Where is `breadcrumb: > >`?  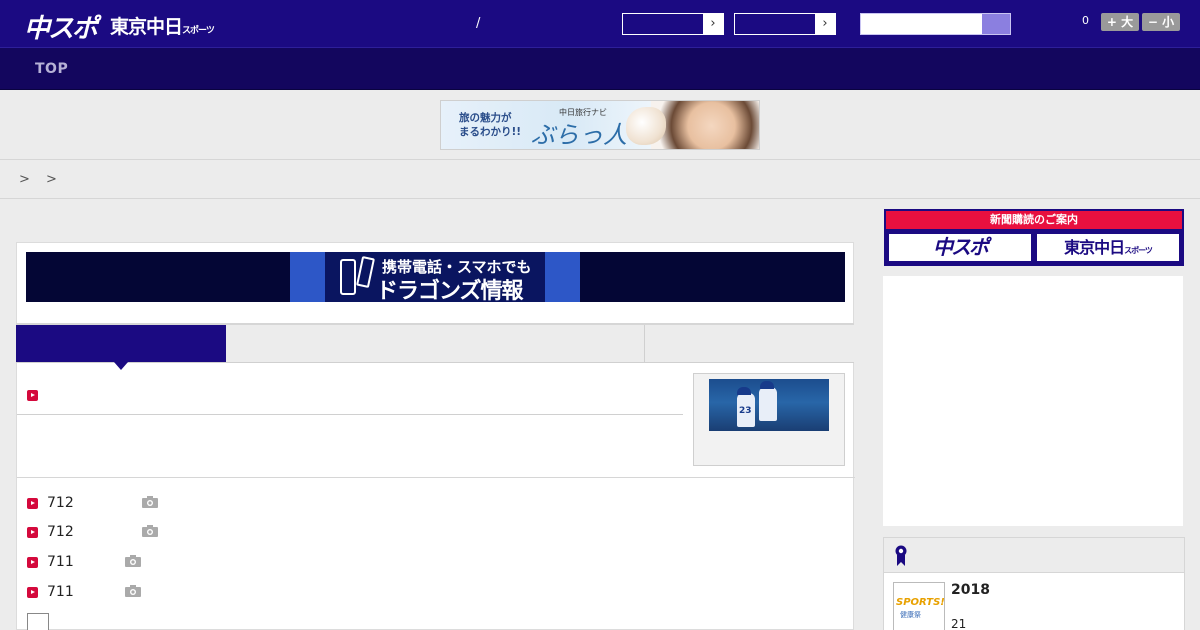 breadcrumb: > > is located at coordinates (600, 180).